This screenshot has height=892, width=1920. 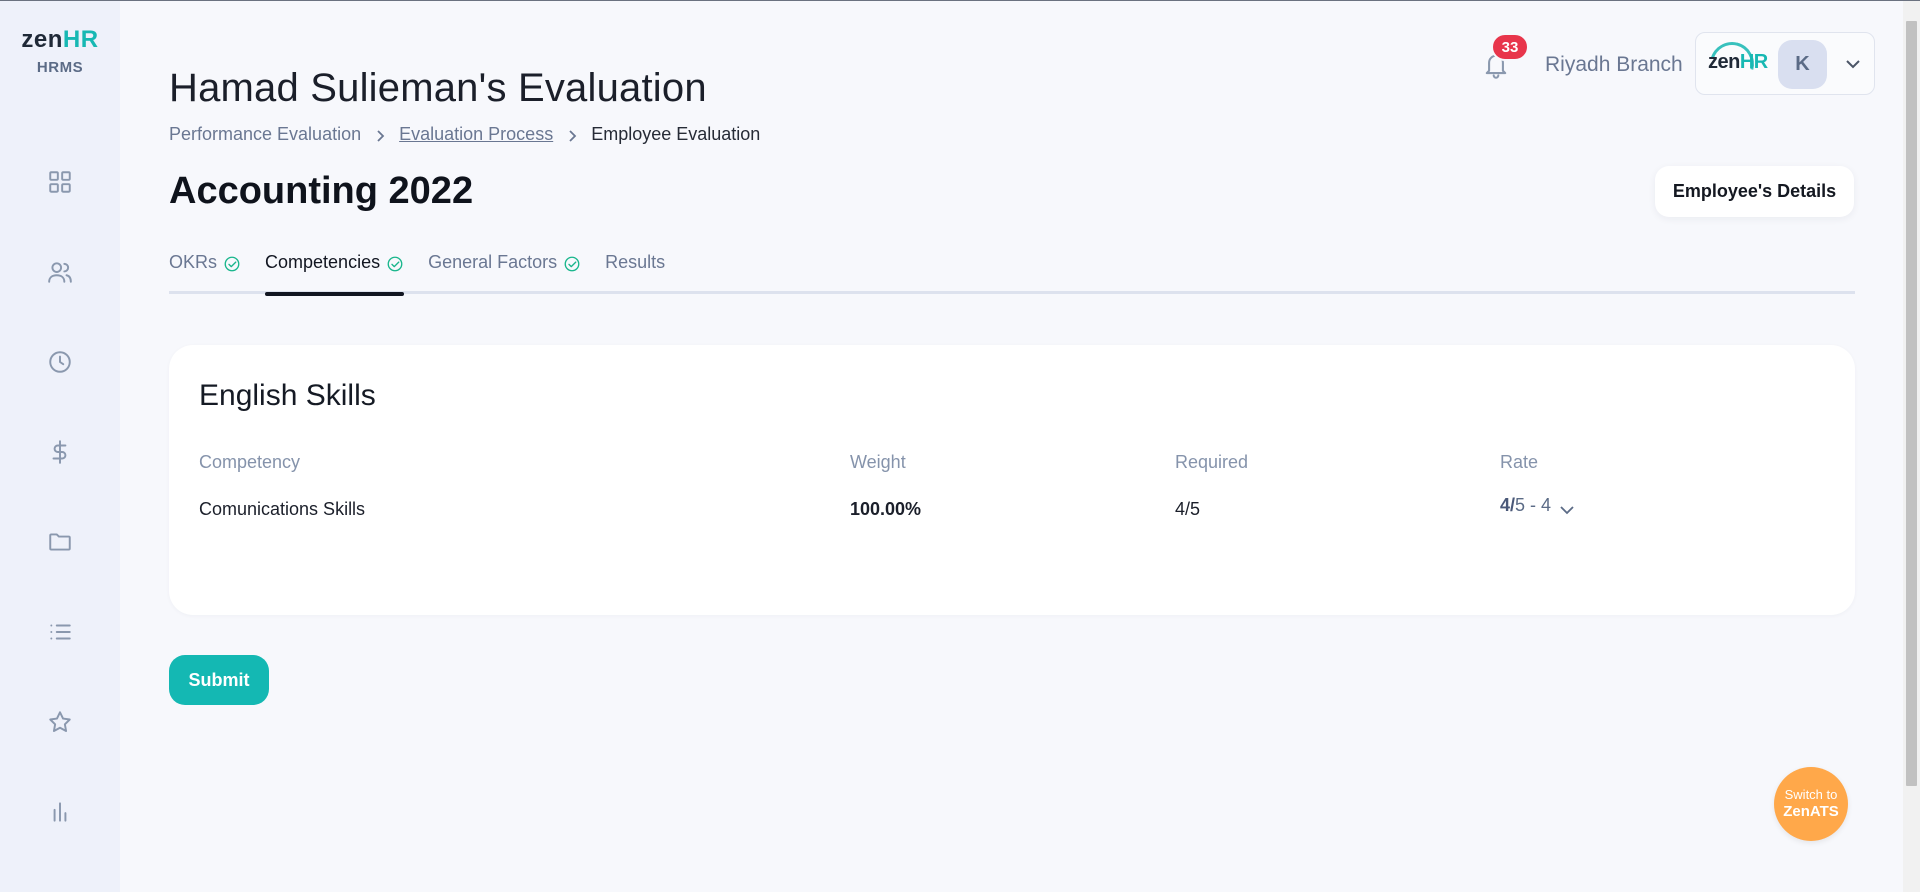 What do you see at coordinates (265, 134) in the screenshot?
I see `breadcrumb-performance-evaluation: Performance Evaluation` at bounding box center [265, 134].